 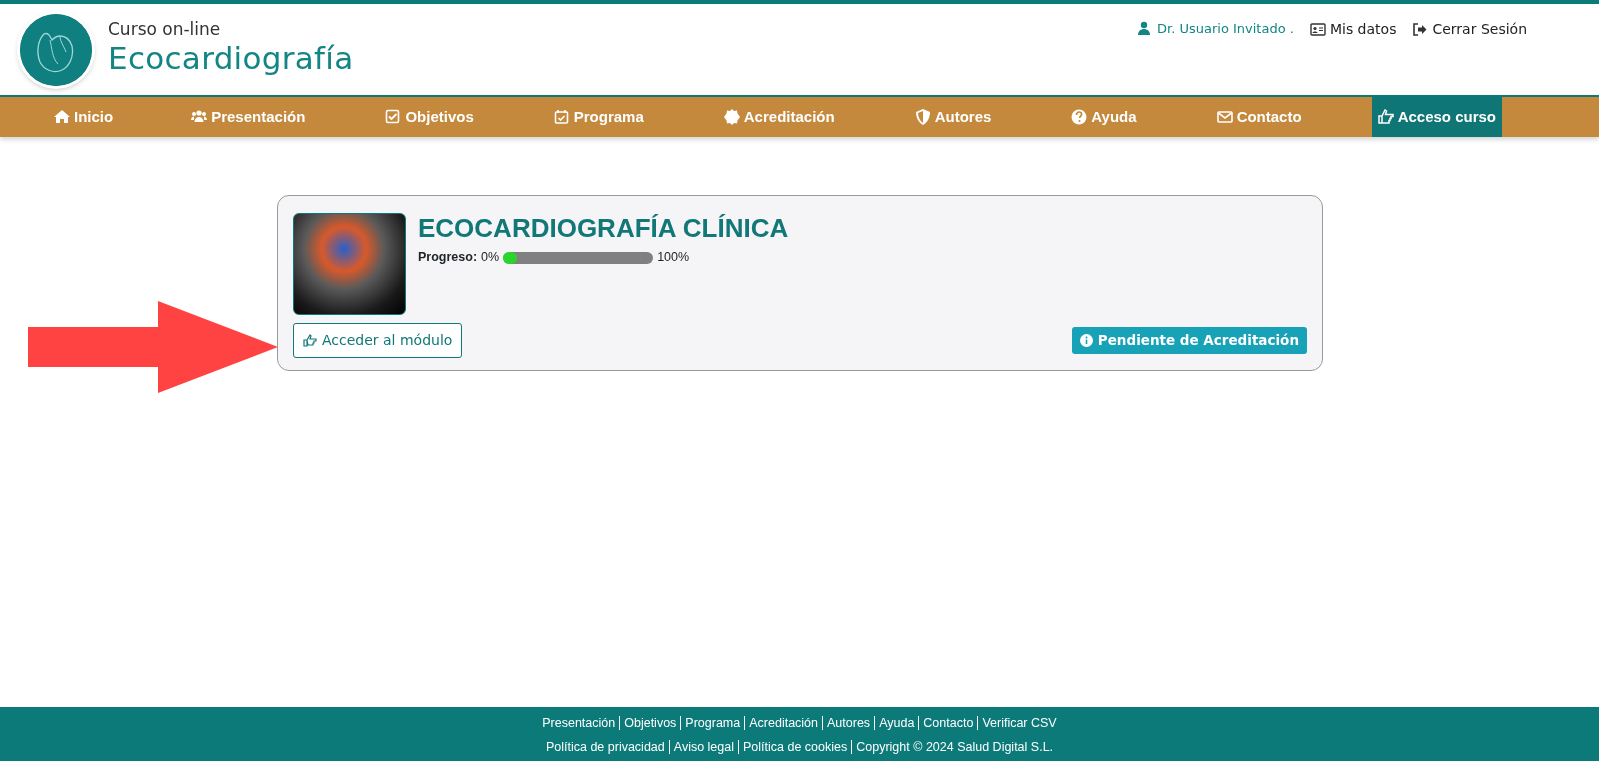 What do you see at coordinates (605, 747) in the screenshot?
I see `footer-link: Política de privacidad` at bounding box center [605, 747].